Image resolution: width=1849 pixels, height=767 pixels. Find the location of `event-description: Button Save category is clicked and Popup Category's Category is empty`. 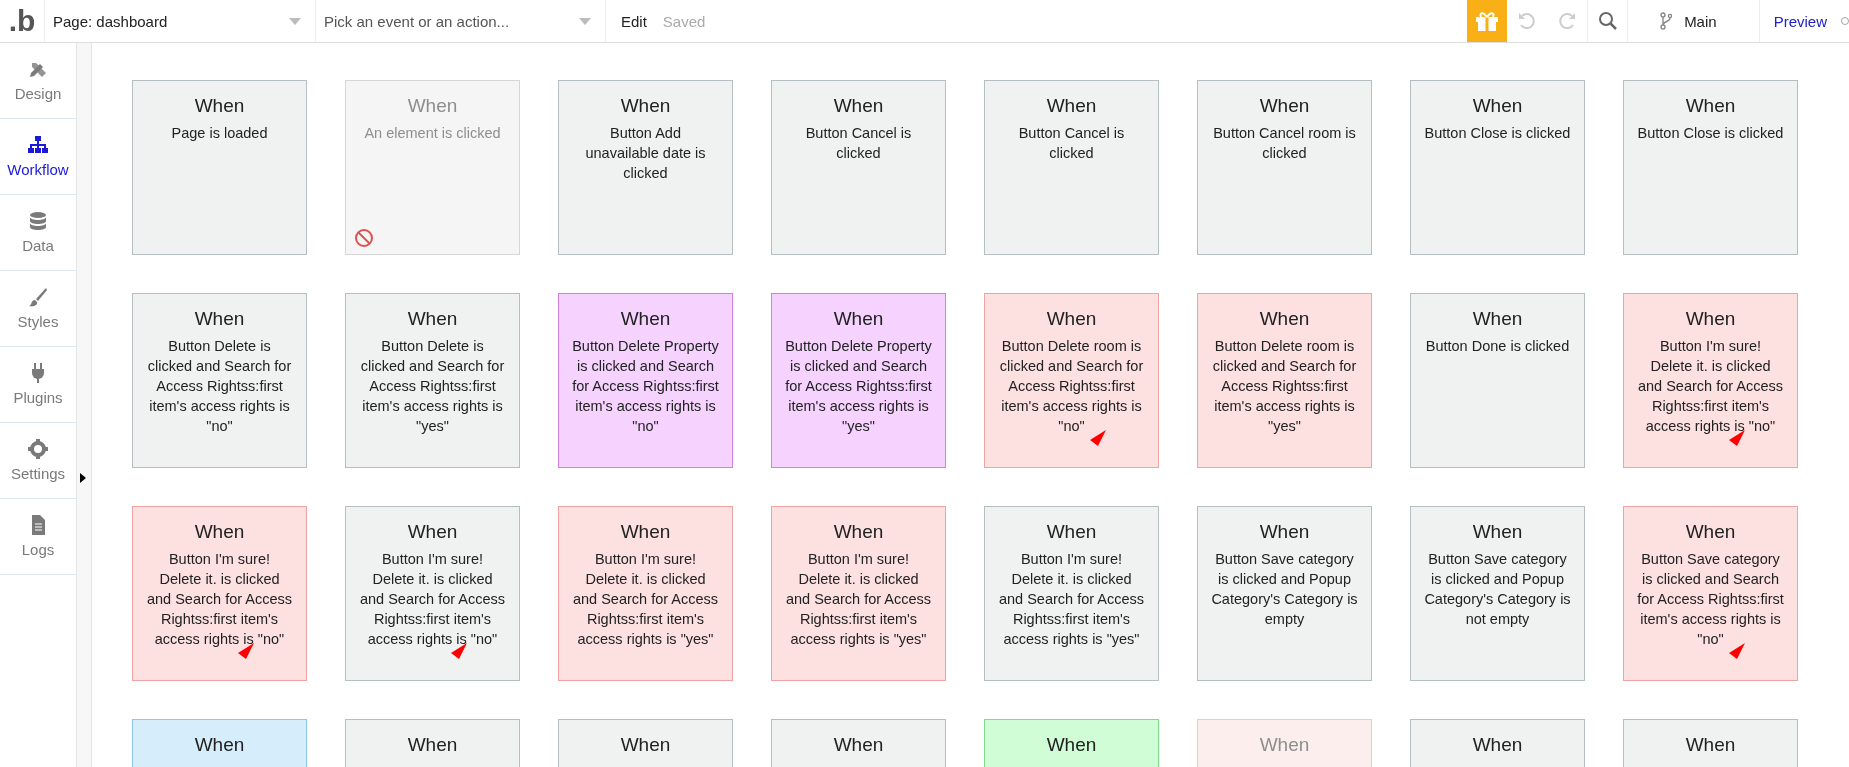

event-description: Button Save category is clicked and Popup Category's Category is empty is located at coordinates (1284, 589).